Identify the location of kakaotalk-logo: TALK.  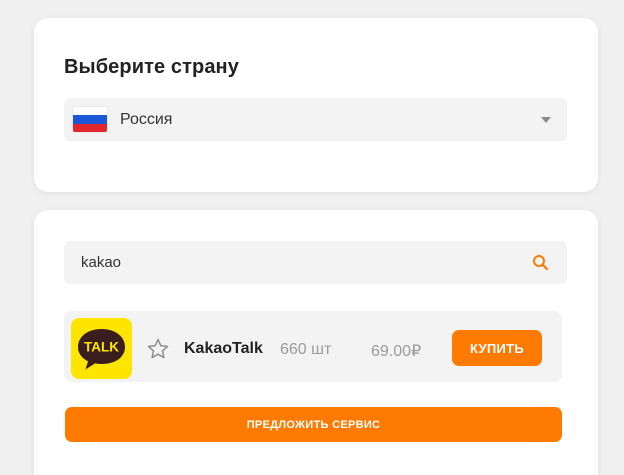
(101, 348).